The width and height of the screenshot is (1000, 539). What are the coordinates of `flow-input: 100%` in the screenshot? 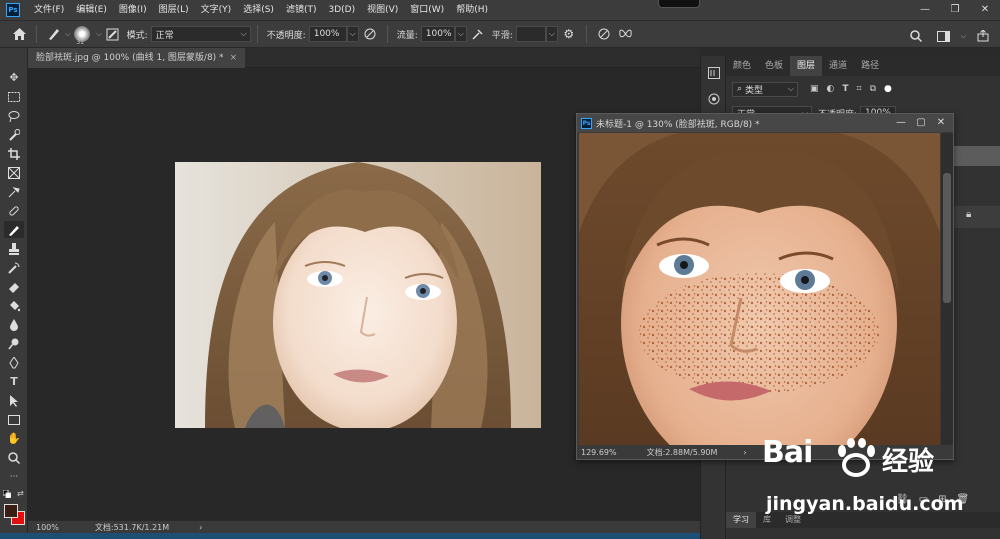 It's located at (437, 34).